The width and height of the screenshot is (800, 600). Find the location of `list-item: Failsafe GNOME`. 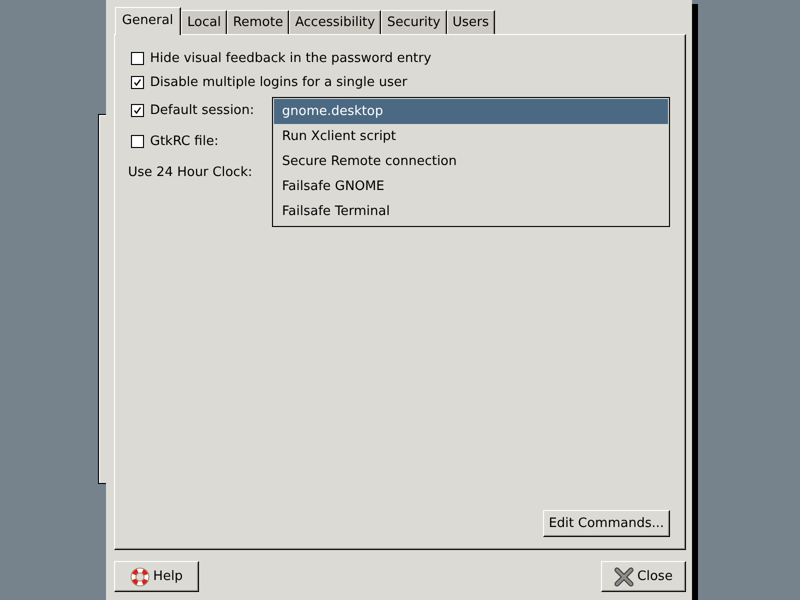

list-item: Failsafe GNOME is located at coordinates (471, 186).